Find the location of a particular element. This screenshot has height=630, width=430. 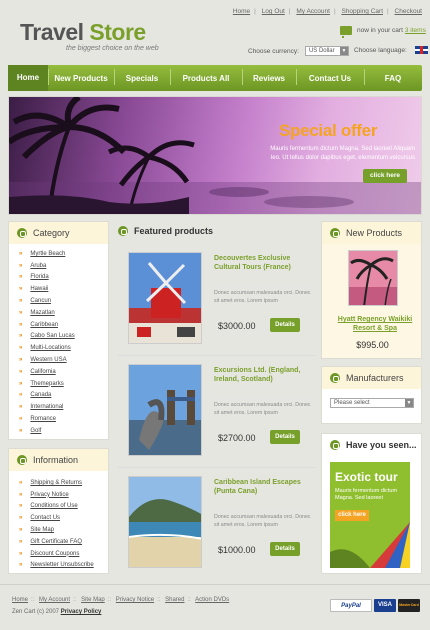

category-item-label: Canada is located at coordinates (40, 395).